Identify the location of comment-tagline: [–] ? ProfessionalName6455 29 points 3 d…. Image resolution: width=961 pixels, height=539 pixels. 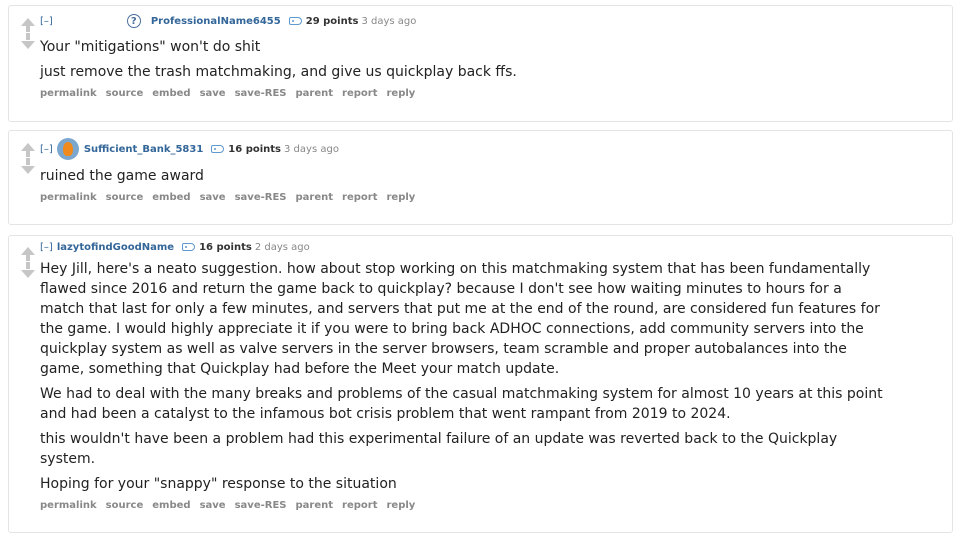
(228, 21).